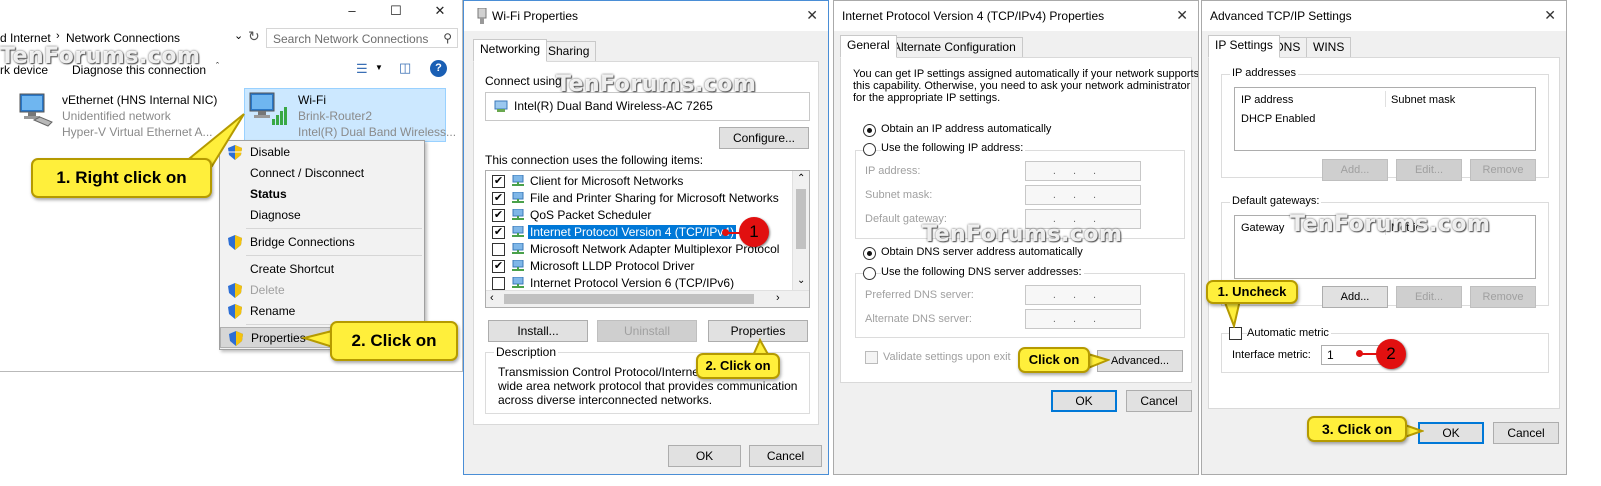 The image size is (1601, 486). Describe the element at coordinates (501, 106) in the screenshot. I see `network-card-icon` at that location.